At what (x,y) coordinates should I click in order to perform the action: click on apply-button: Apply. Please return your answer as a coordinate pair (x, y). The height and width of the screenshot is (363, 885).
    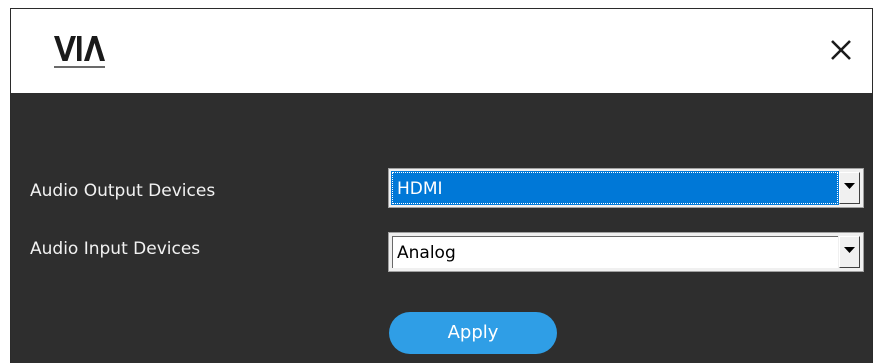
    Looking at the image, I should click on (473, 333).